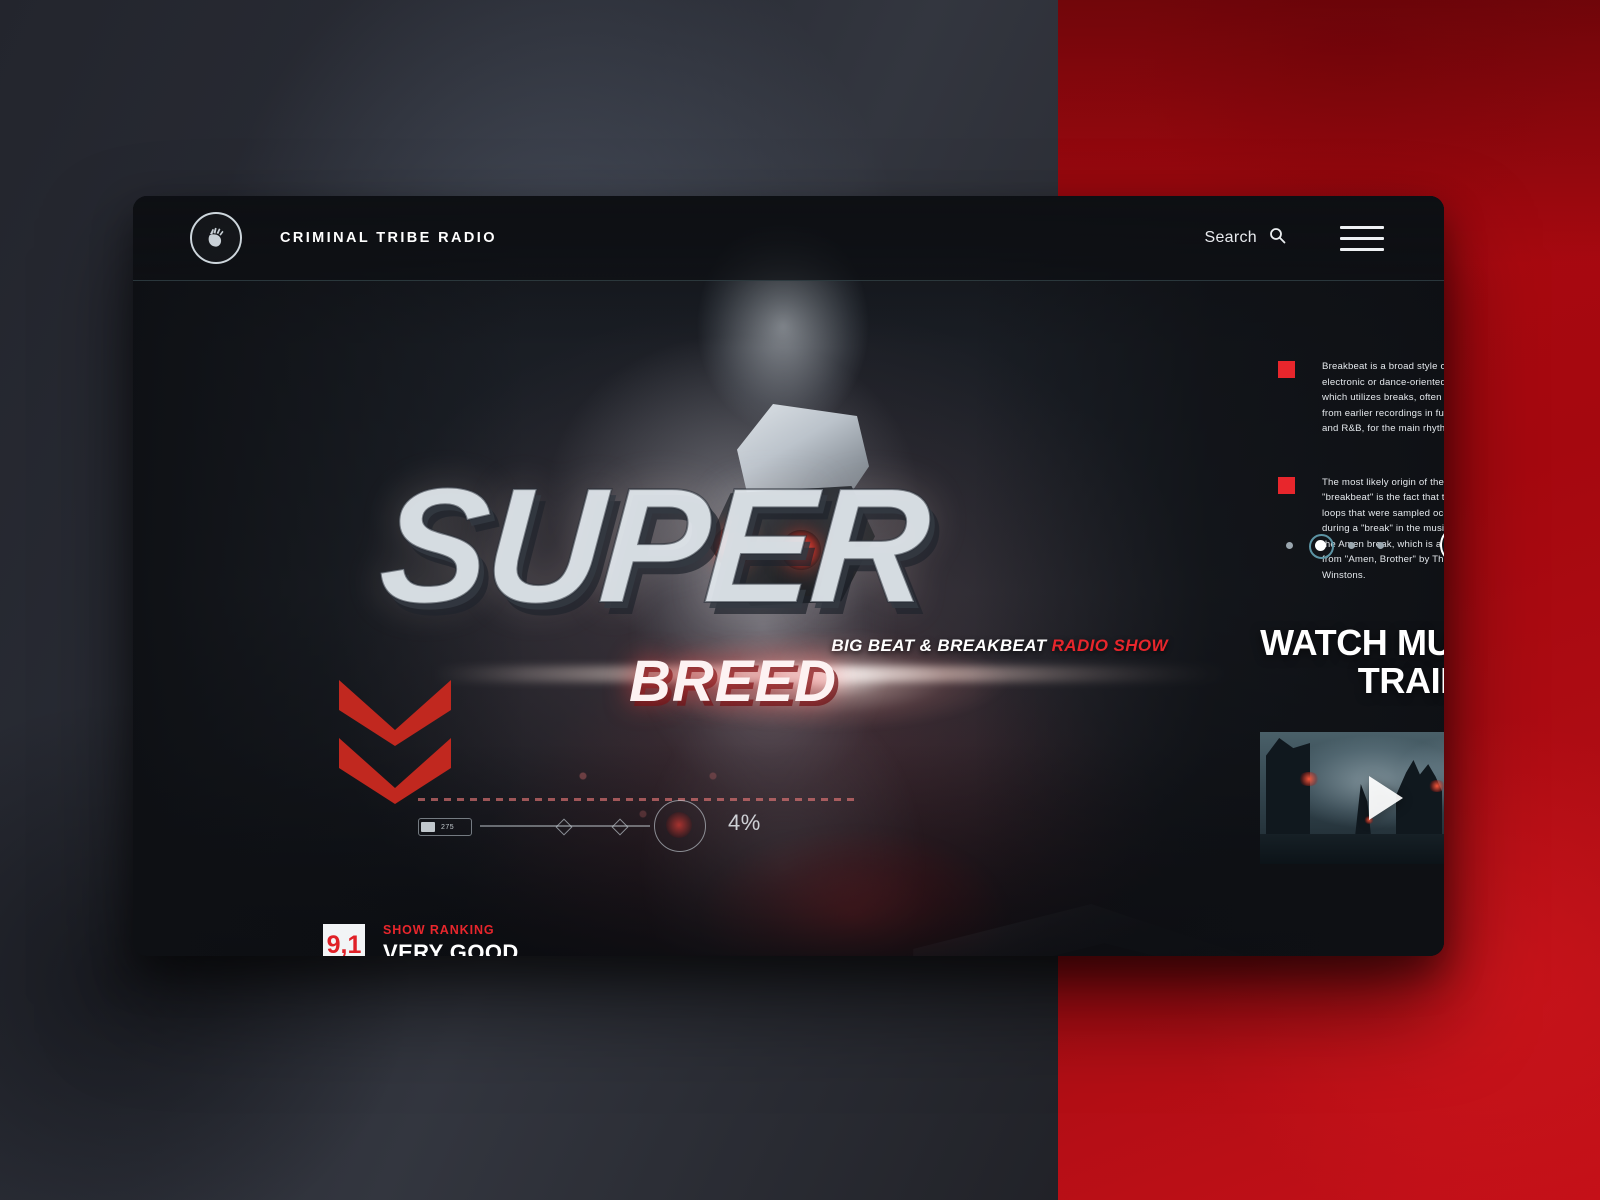 This screenshot has width=1600, height=1200. I want to click on carousel-prev-button, so click(1442, 545).